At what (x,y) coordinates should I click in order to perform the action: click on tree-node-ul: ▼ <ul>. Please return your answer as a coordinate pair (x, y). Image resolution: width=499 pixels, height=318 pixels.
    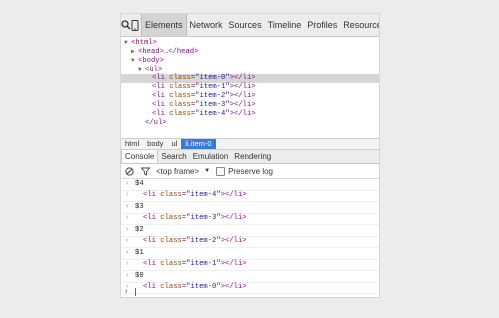
    Looking at the image, I should click on (258, 69).